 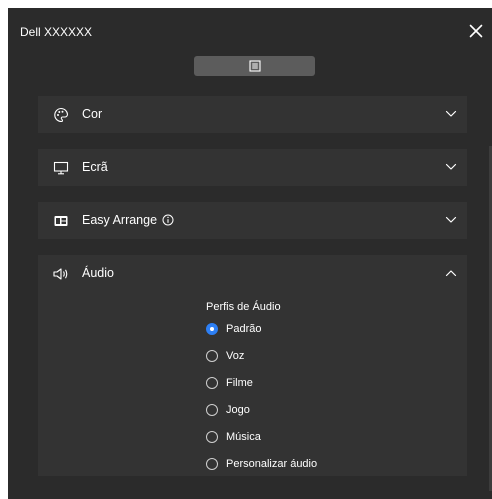 I want to click on audio-profiles-label: Perfis de Áudio, so click(x=243, y=307).